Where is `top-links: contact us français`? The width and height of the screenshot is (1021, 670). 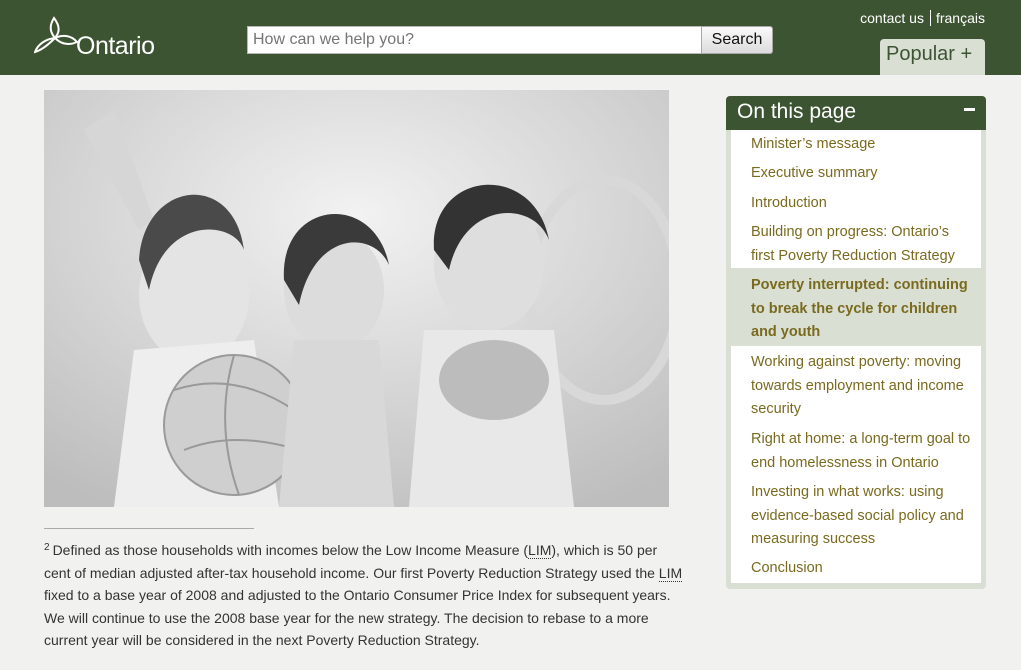
top-links: contact us français is located at coordinates (922, 18).